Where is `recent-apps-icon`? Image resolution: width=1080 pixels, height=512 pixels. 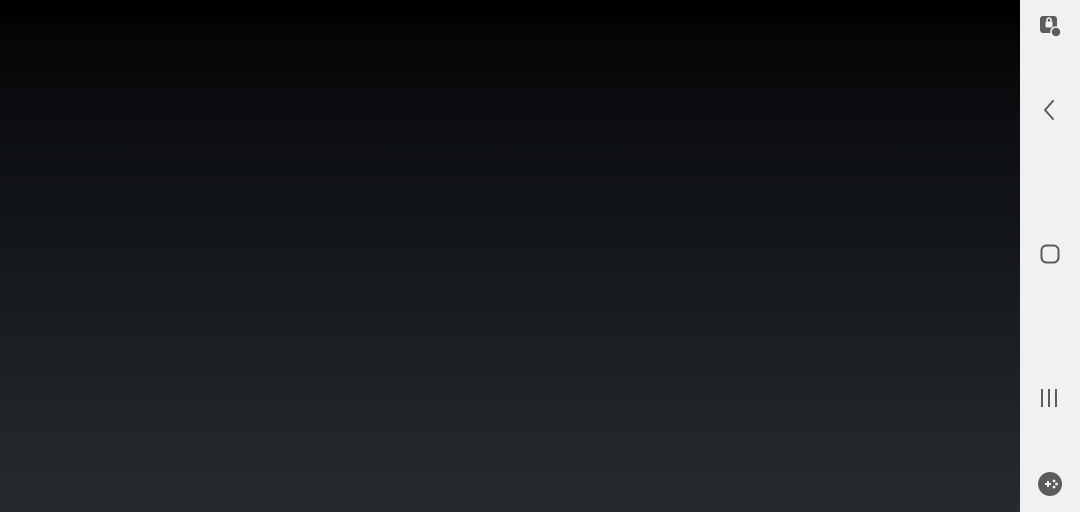 recent-apps-icon is located at coordinates (1049, 398).